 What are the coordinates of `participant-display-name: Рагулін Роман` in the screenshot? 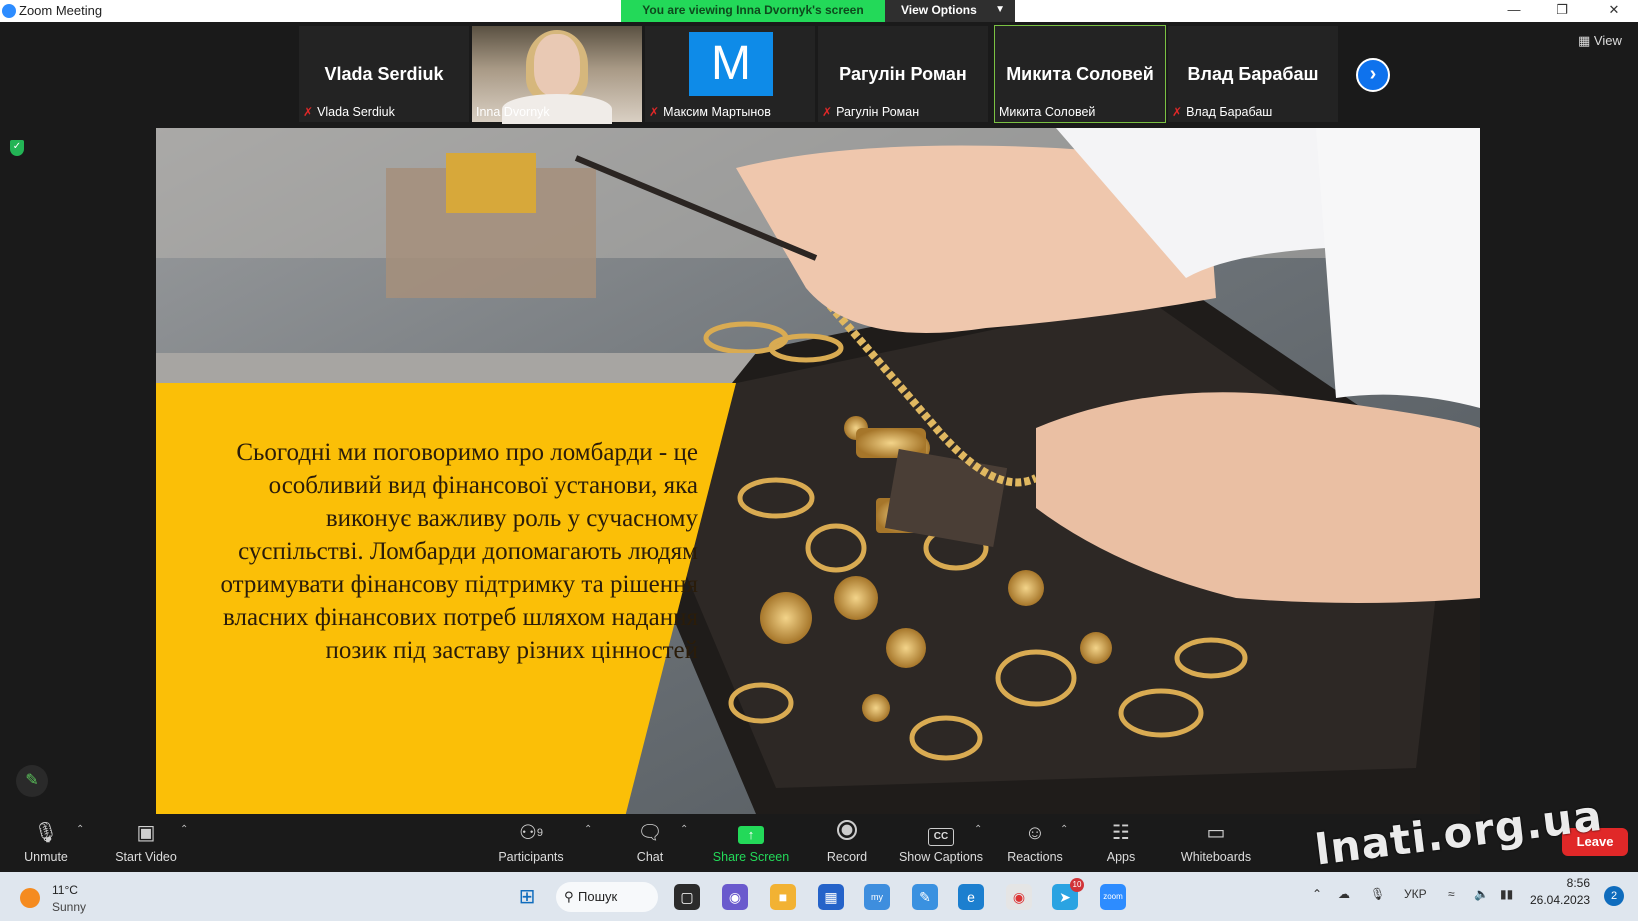 It's located at (903, 74).